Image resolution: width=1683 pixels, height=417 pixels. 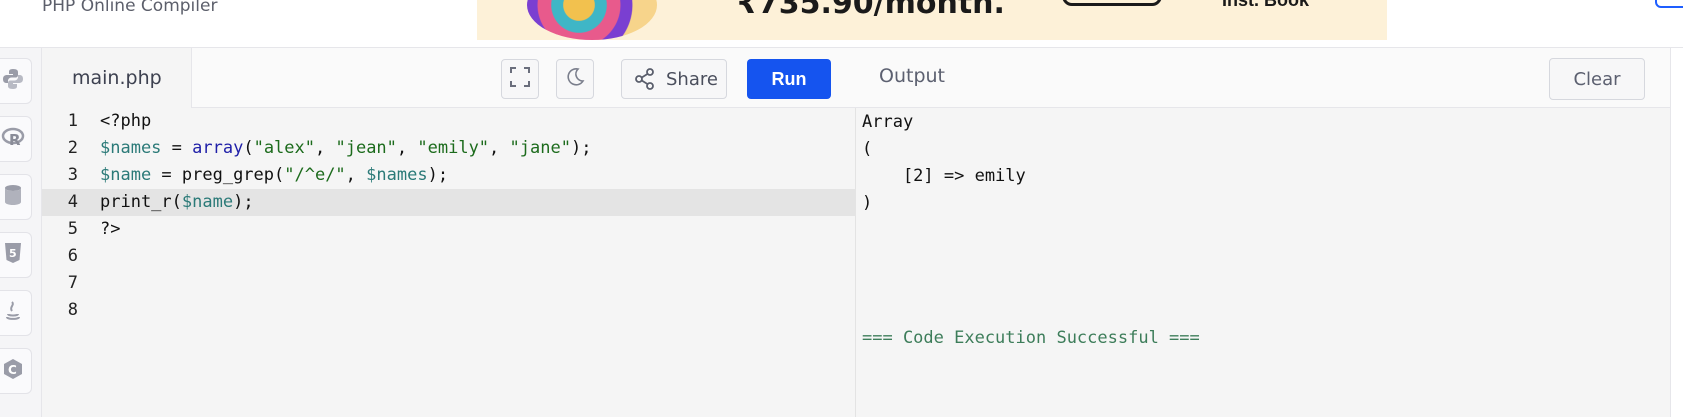 I want to click on line-number: 8, so click(x=72, y=310).